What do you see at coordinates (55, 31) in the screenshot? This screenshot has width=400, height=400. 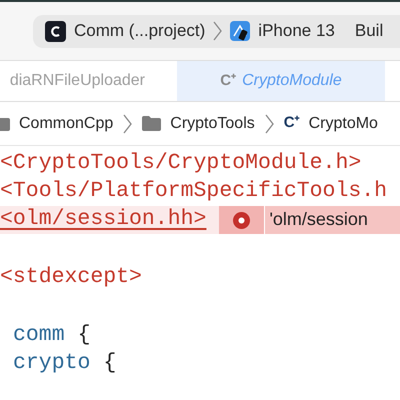 I see `app-icon` at bounding box center [55, 31].